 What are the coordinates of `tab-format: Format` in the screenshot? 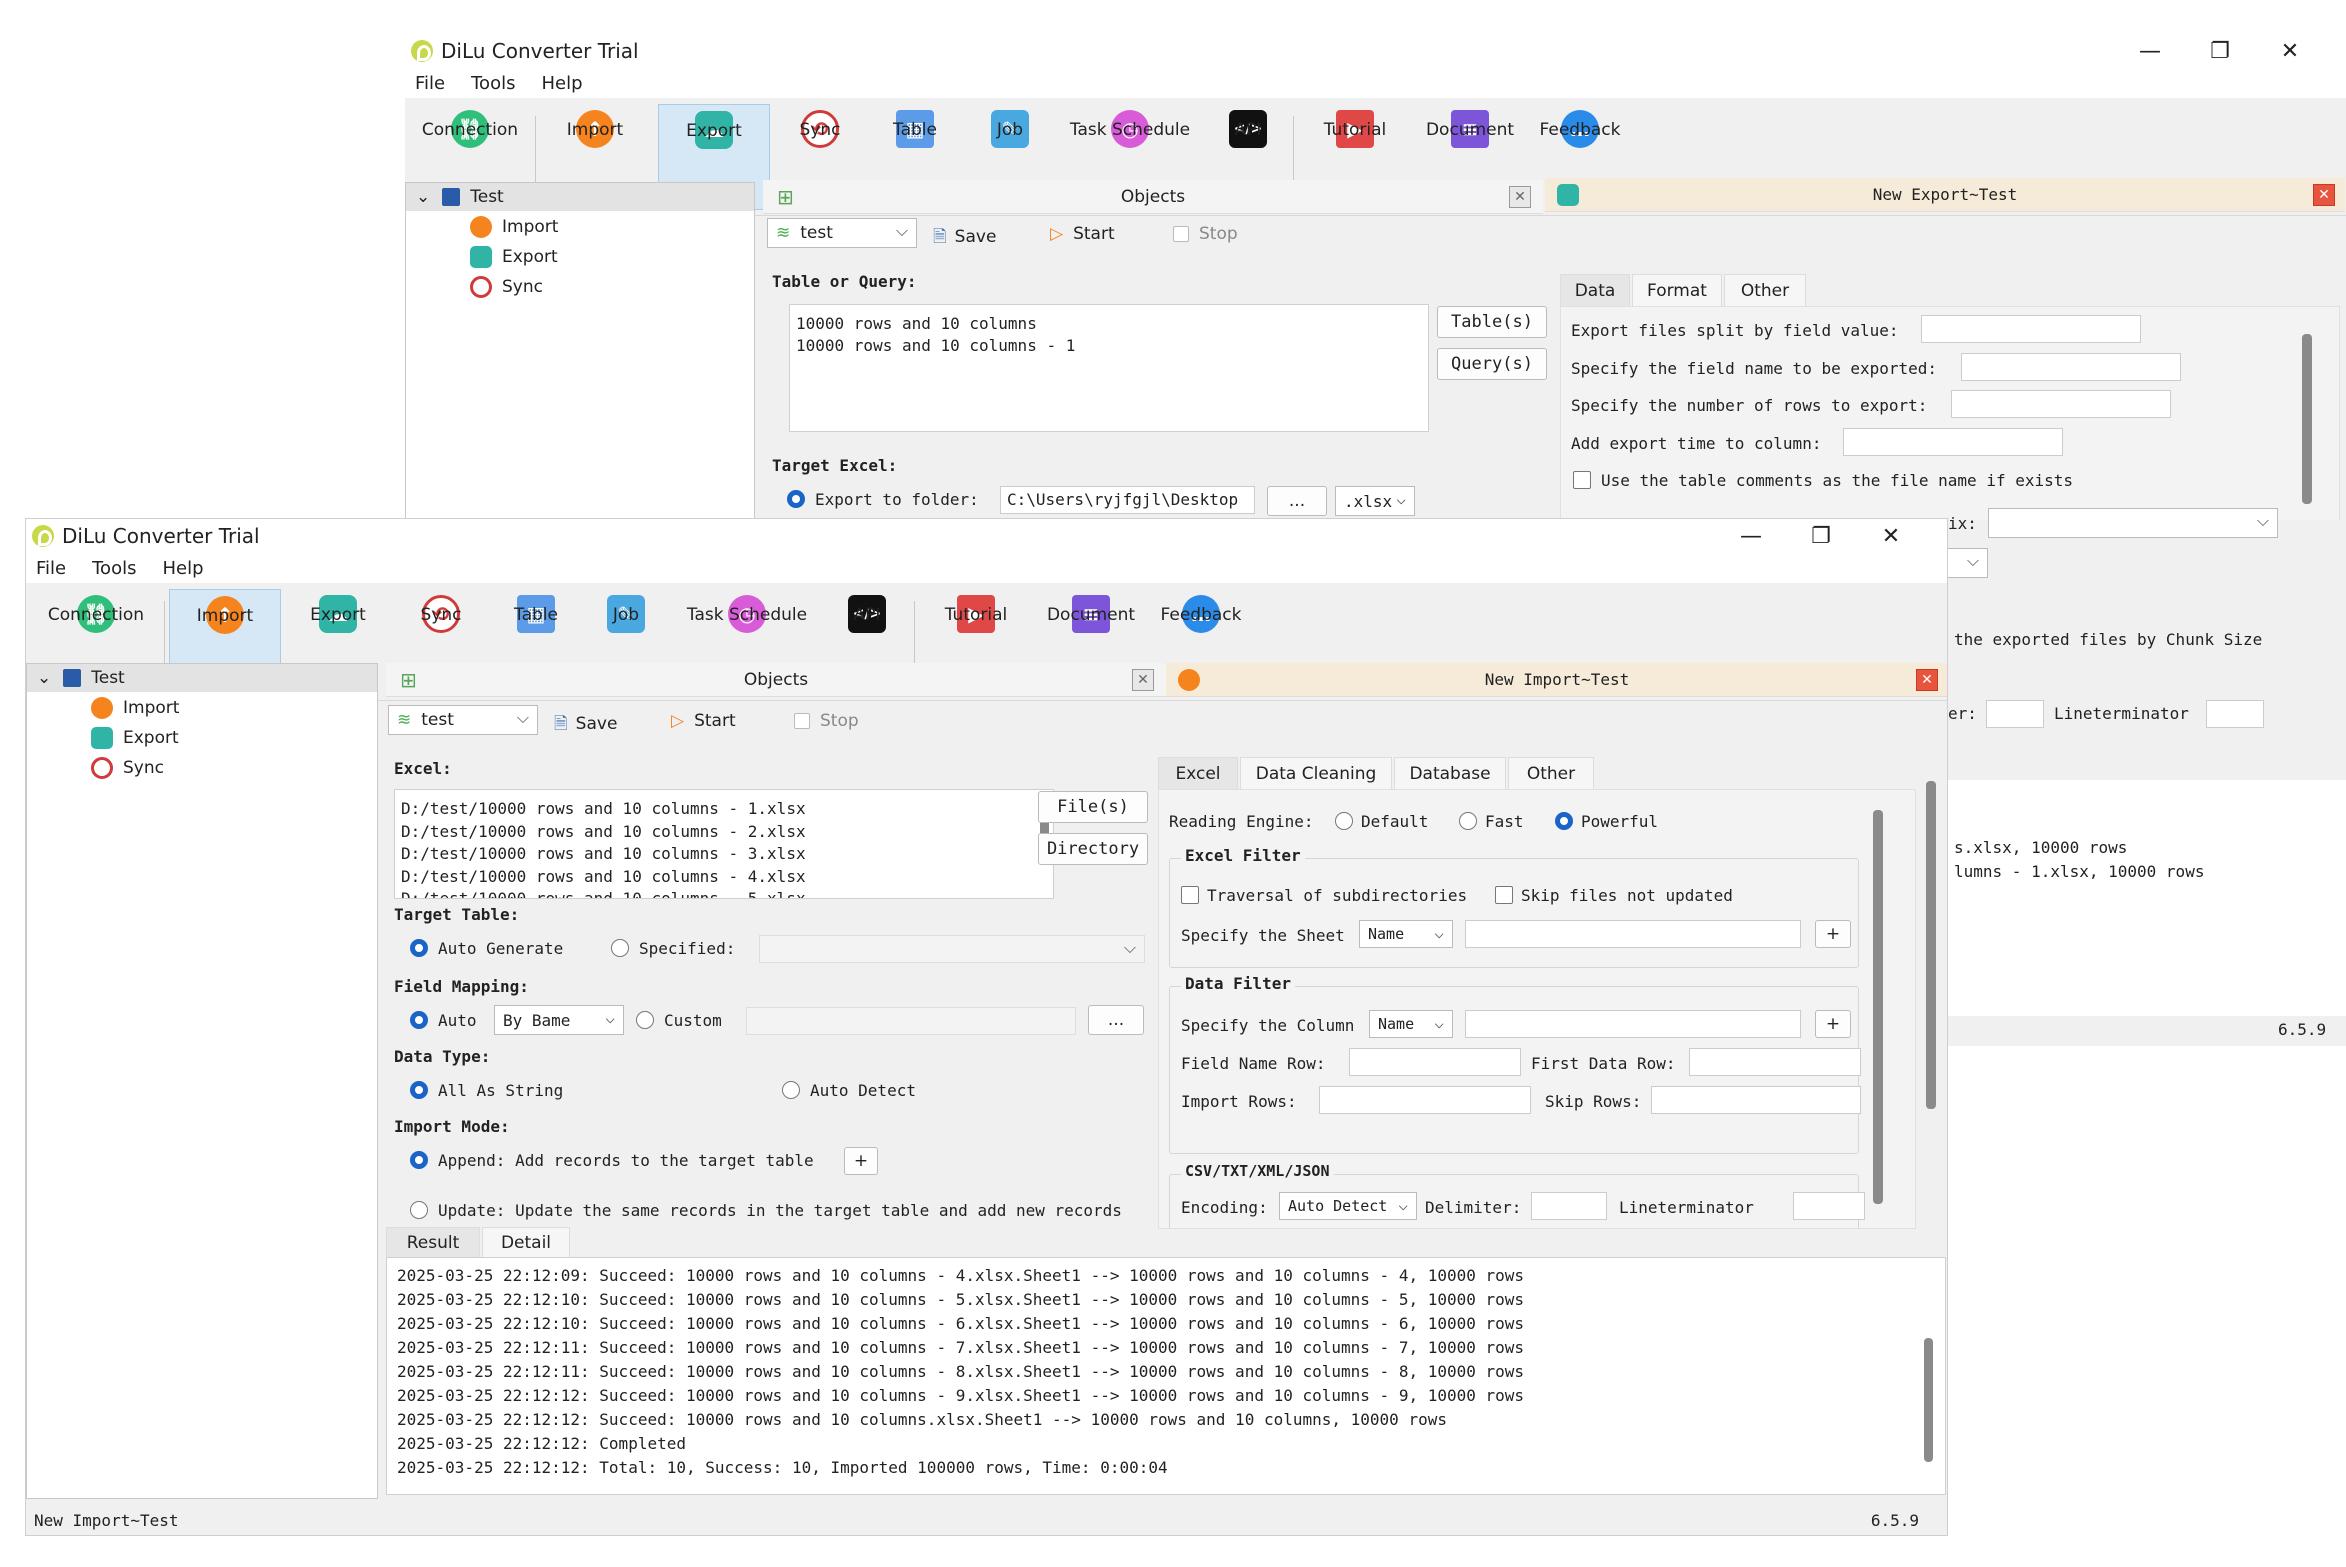 It's located at (1677, 290).